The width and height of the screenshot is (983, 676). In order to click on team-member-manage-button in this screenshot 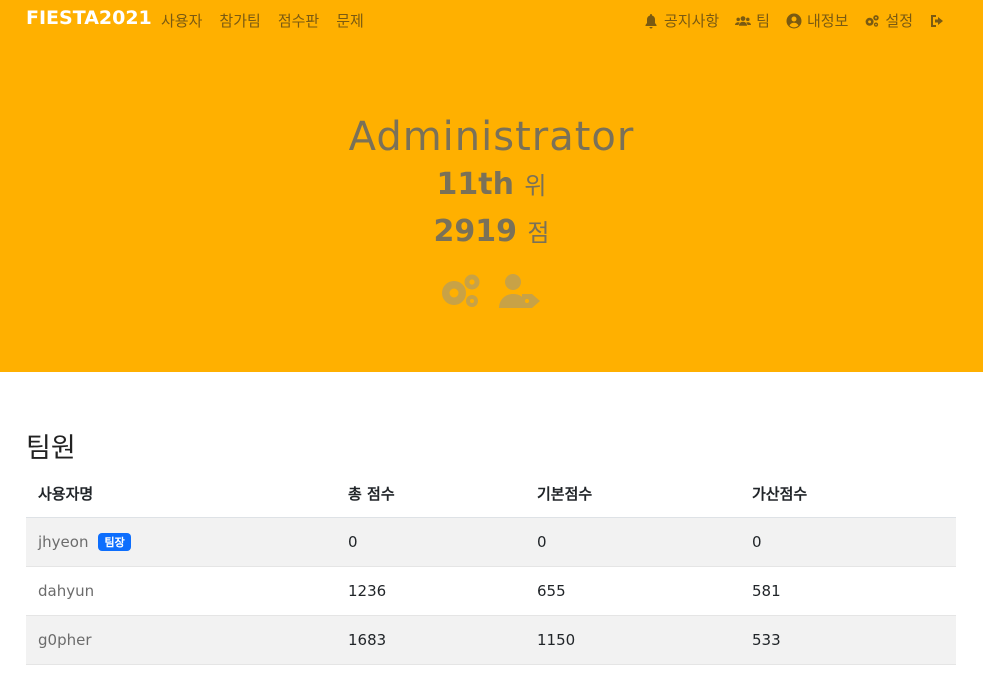, I will do `click(520, 291)`.